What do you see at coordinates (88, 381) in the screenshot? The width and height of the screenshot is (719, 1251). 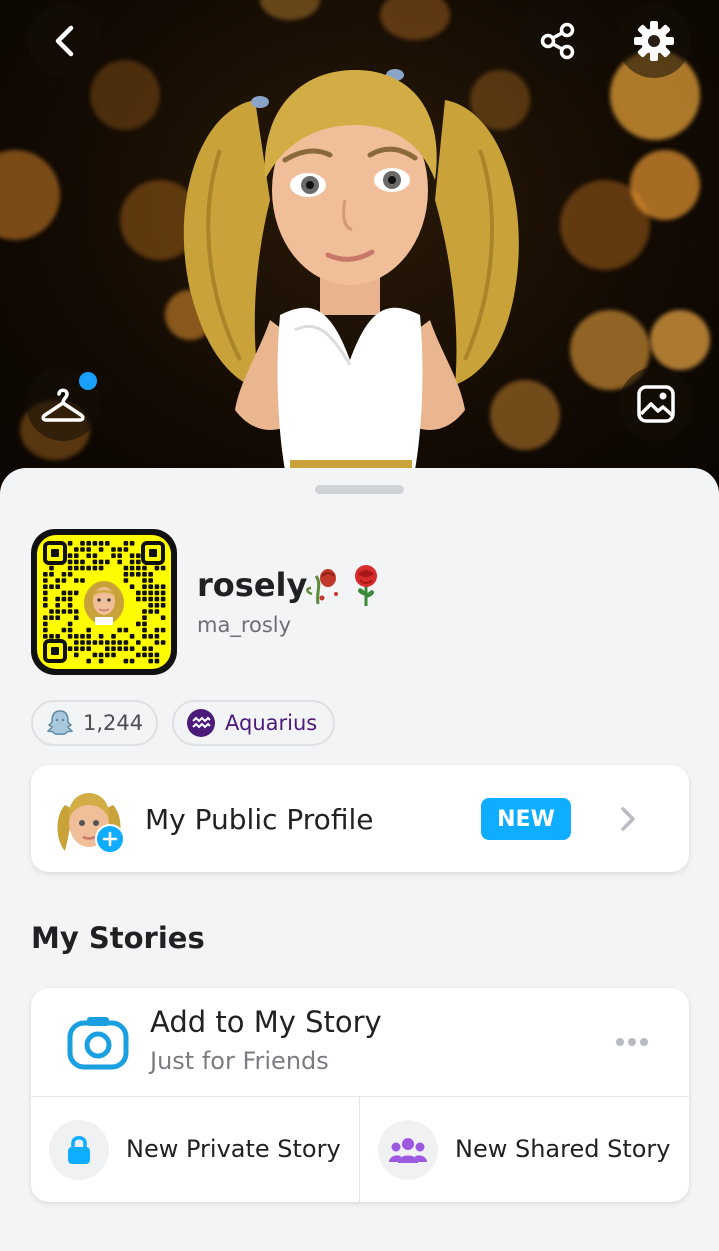 I see `new-outfit-indicator` at bounding box center [88, 381].